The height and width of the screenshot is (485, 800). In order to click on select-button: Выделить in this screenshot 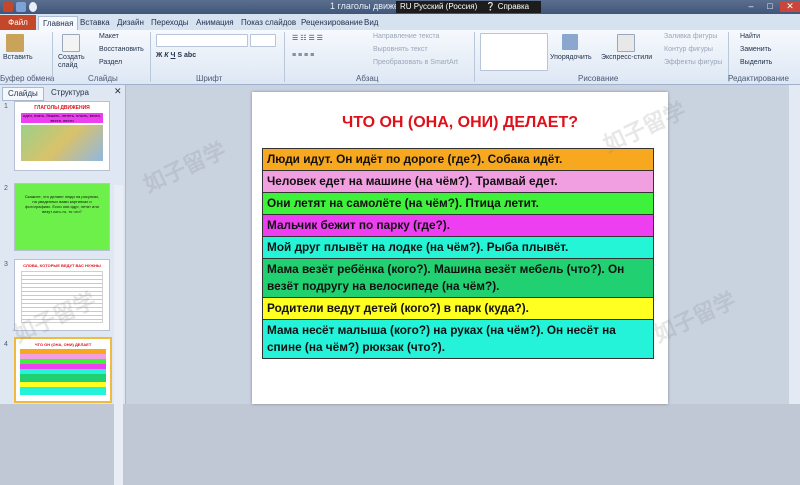, I will do `click(756, 62)`.